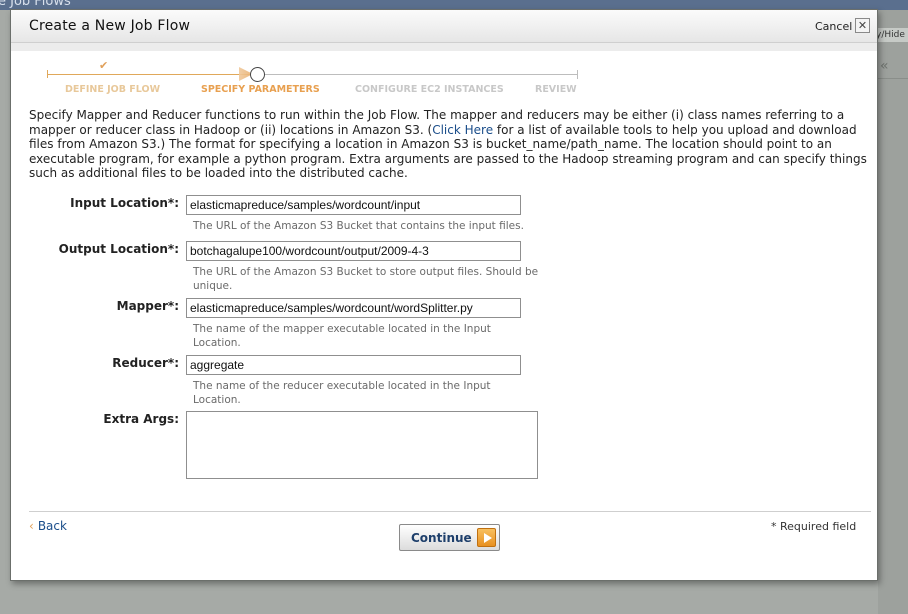  I want to click on output-location-label: Output Location*:, so click(118, 249).